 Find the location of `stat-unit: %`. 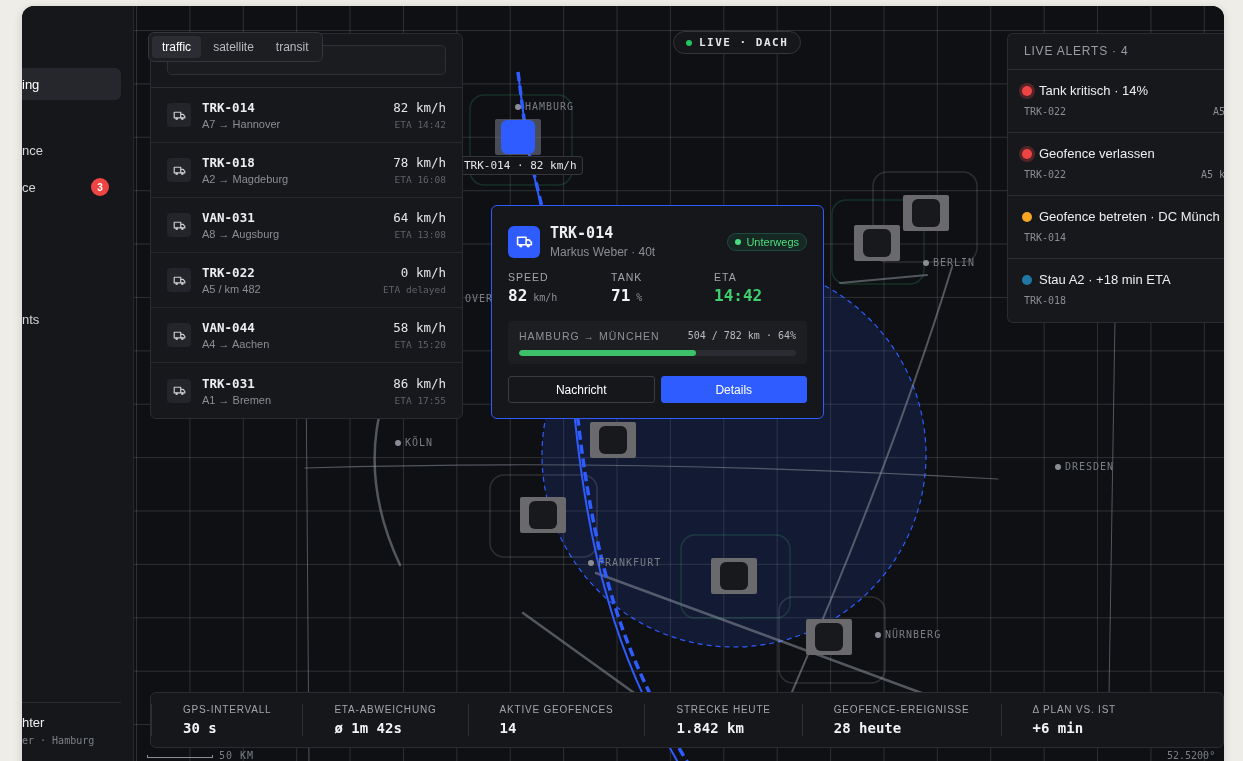

stat-unit: % is located at coordinates (639, 297).